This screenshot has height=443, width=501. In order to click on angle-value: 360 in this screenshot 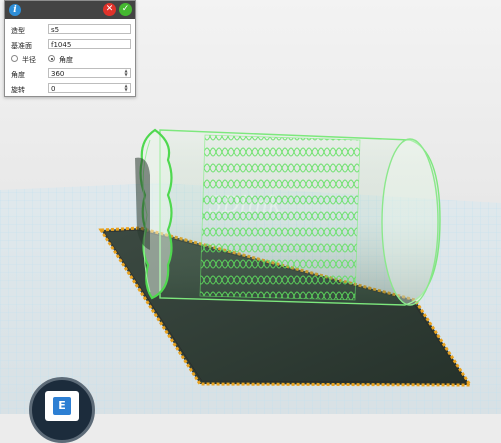, I will do `click(58, 74)`.